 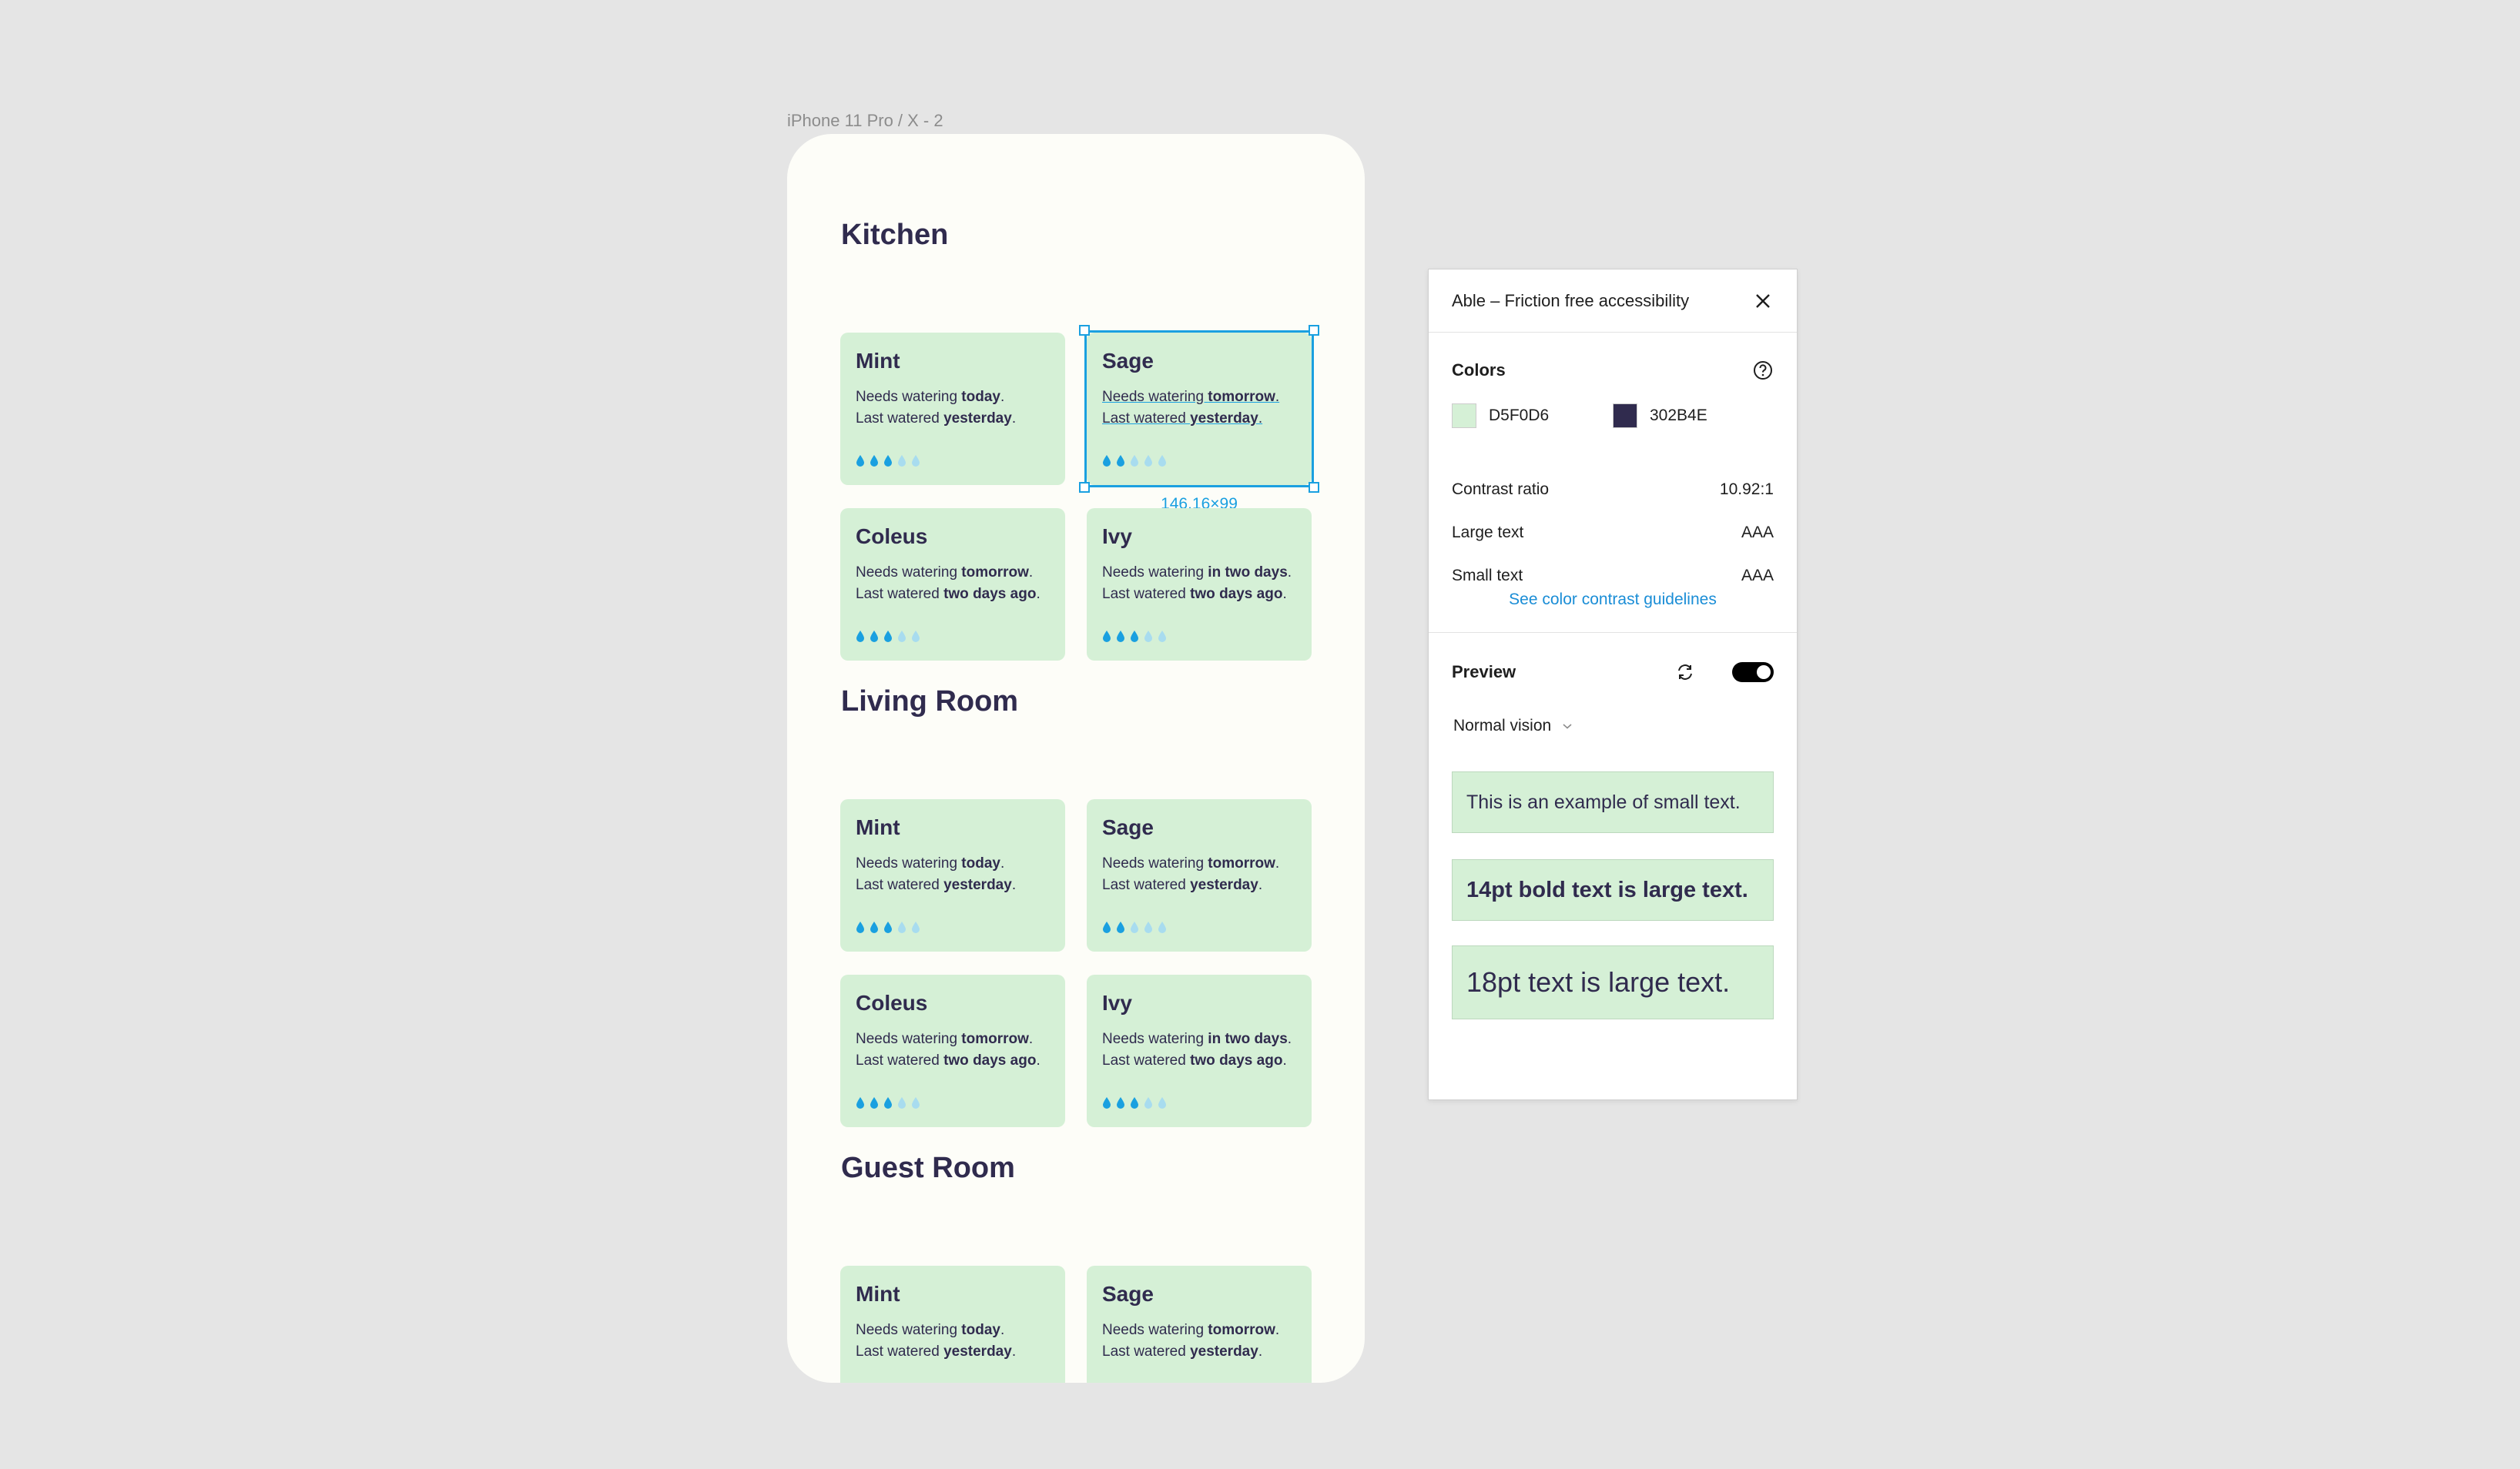 What do you see at coordinates (895, 235) in the screenshot?
I see `room-title: Kitchen` at bounding box center [895, 235].